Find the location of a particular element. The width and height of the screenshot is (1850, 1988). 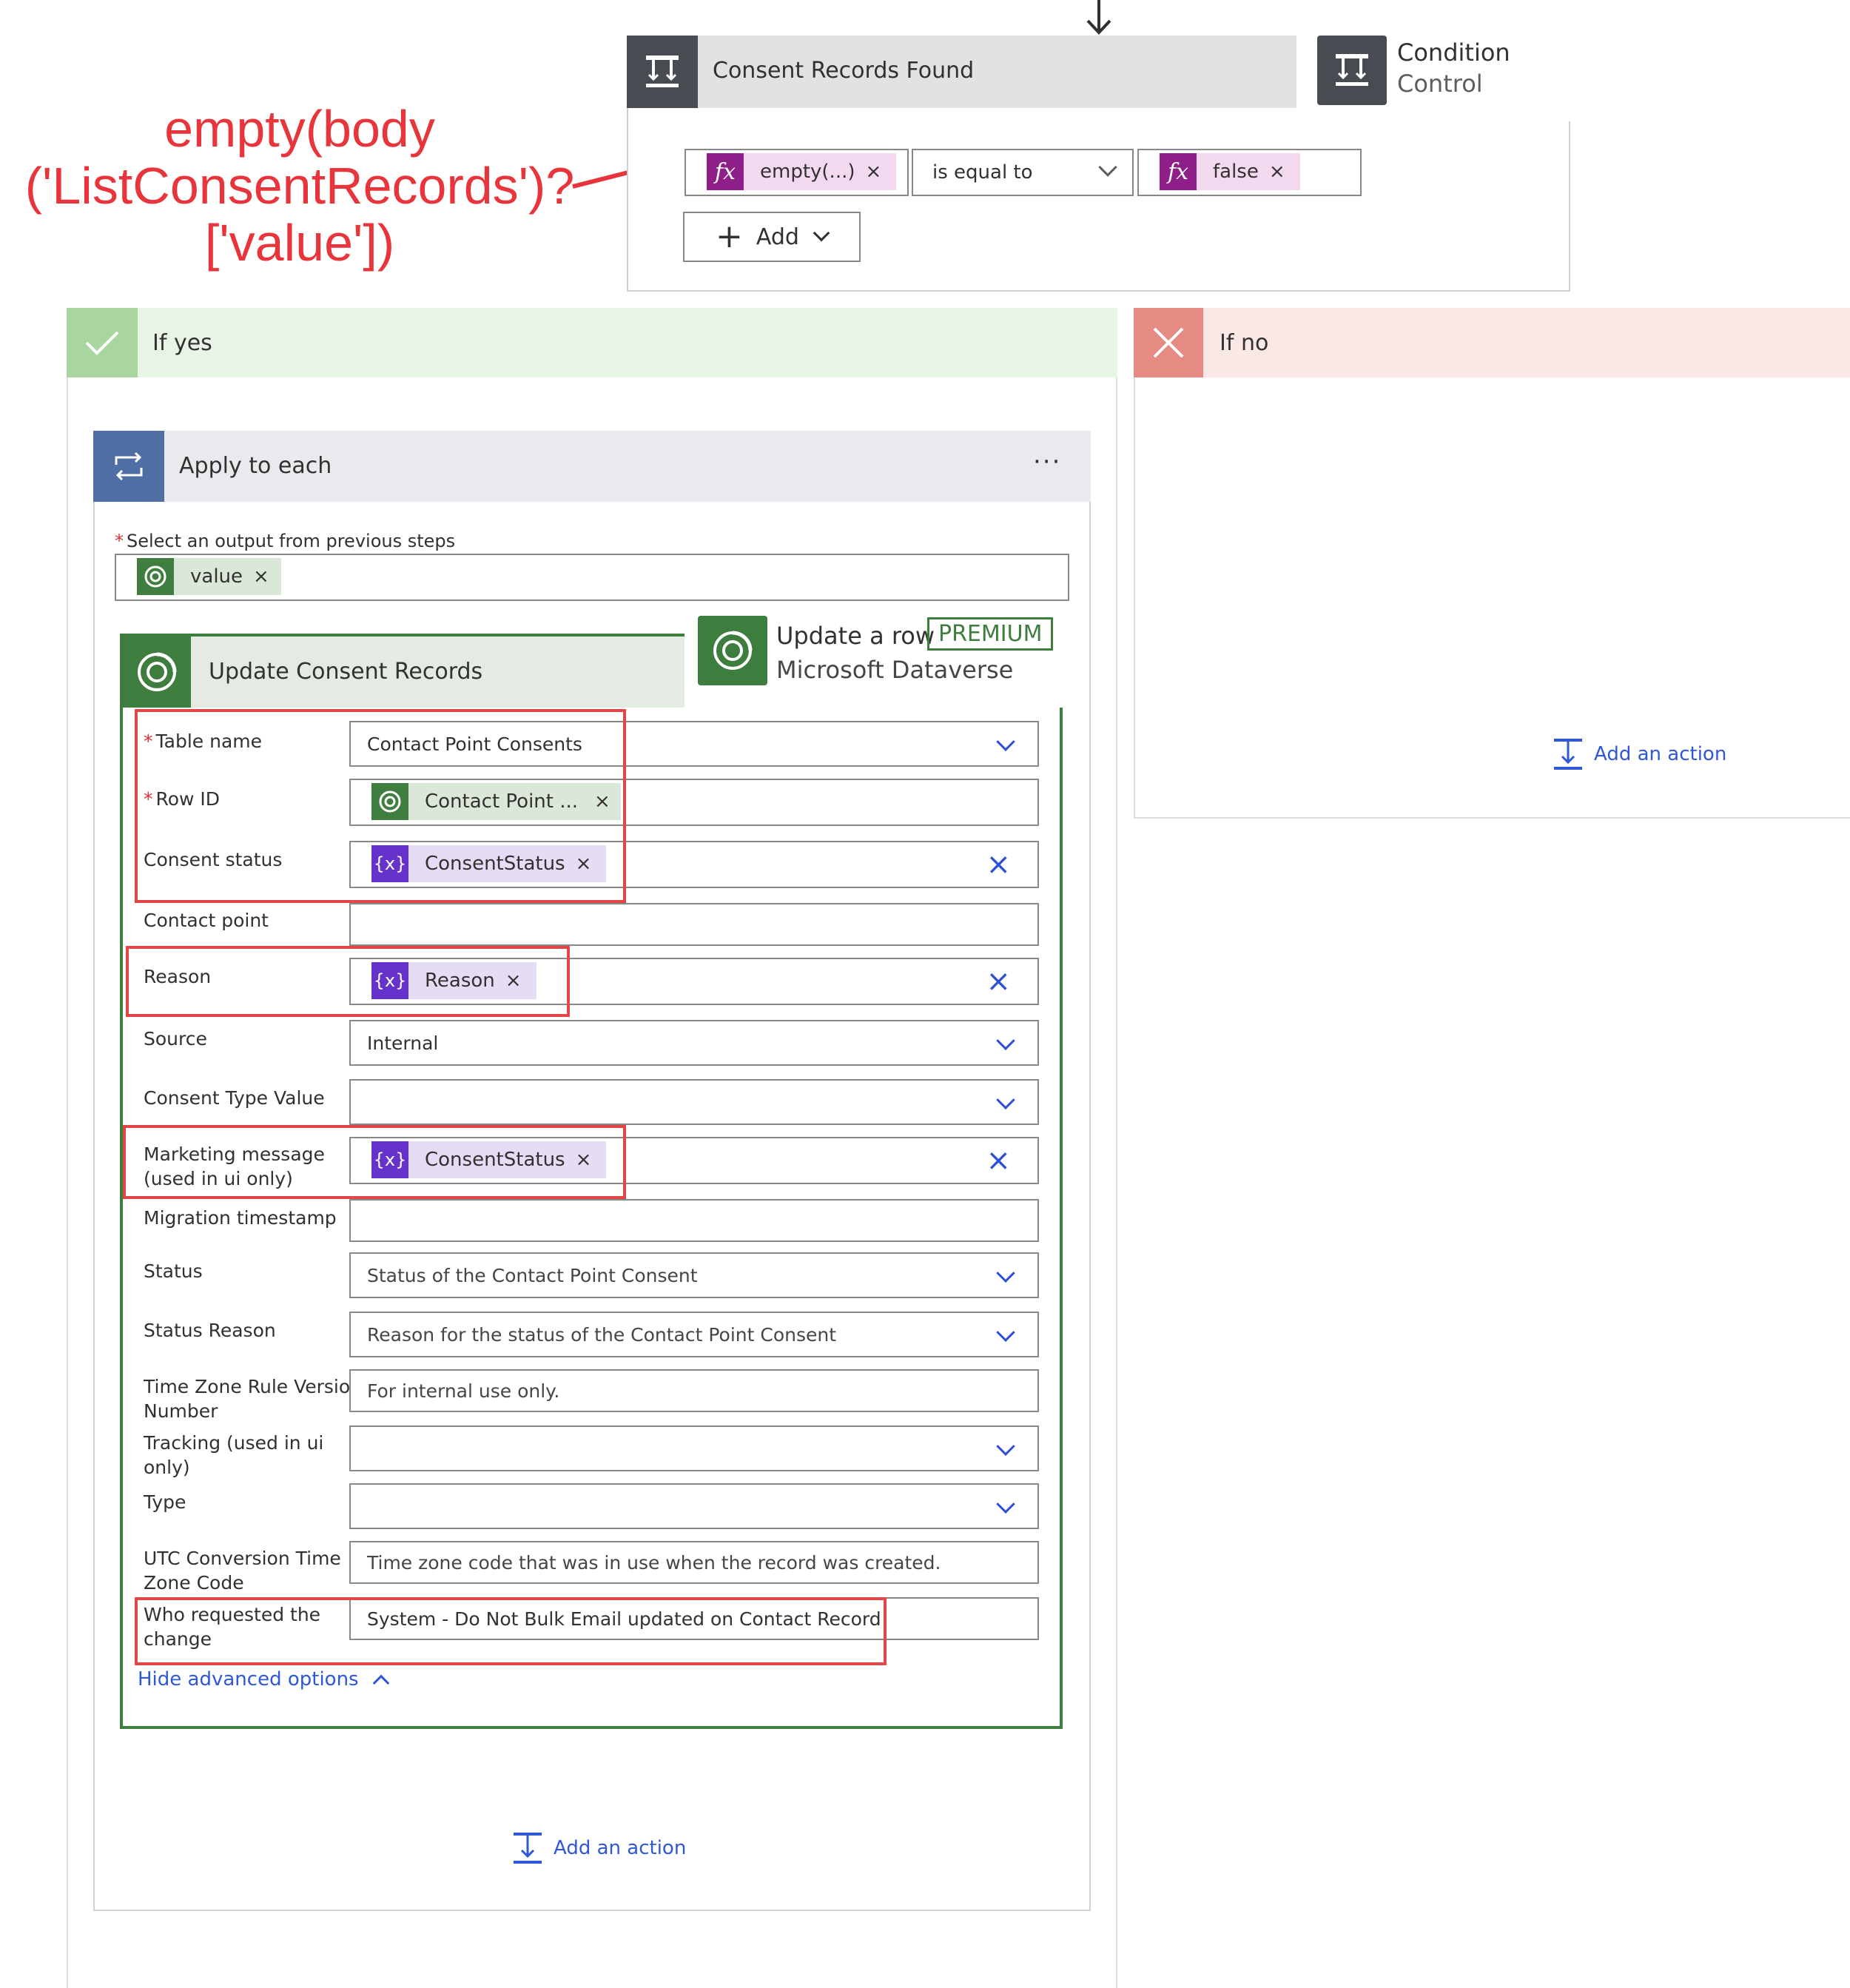

condition-right-operand: fx false × is located at coordinates (1249, 172).